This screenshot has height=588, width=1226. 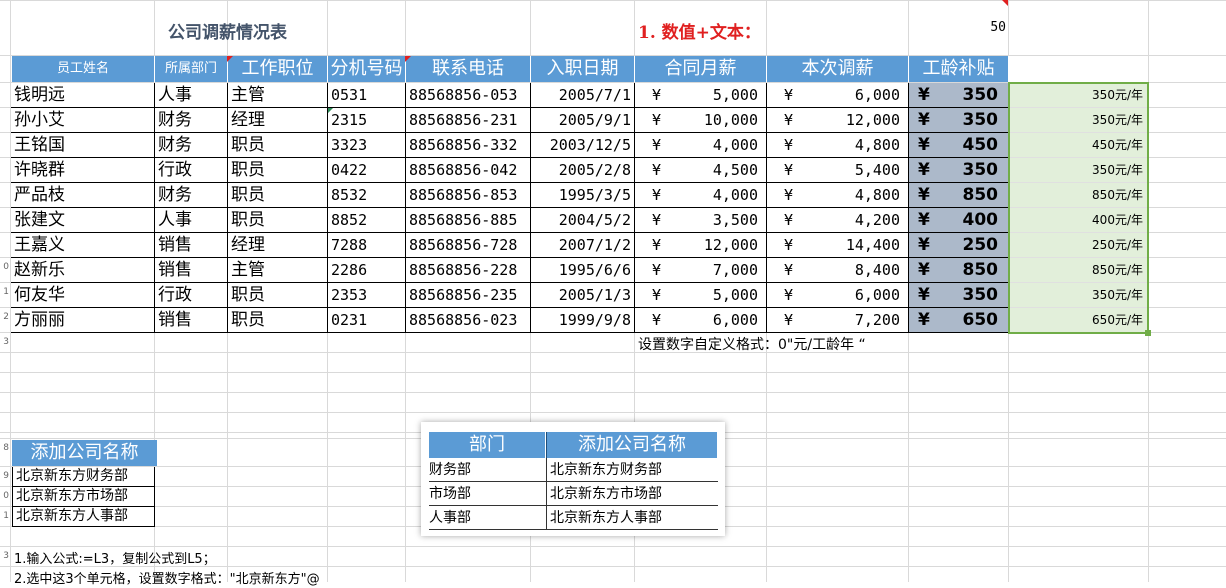 What do you see at coordinates (367, 295) in the screenshot?
I see `cell-ext: 2353` at bounding box center [367, 295].